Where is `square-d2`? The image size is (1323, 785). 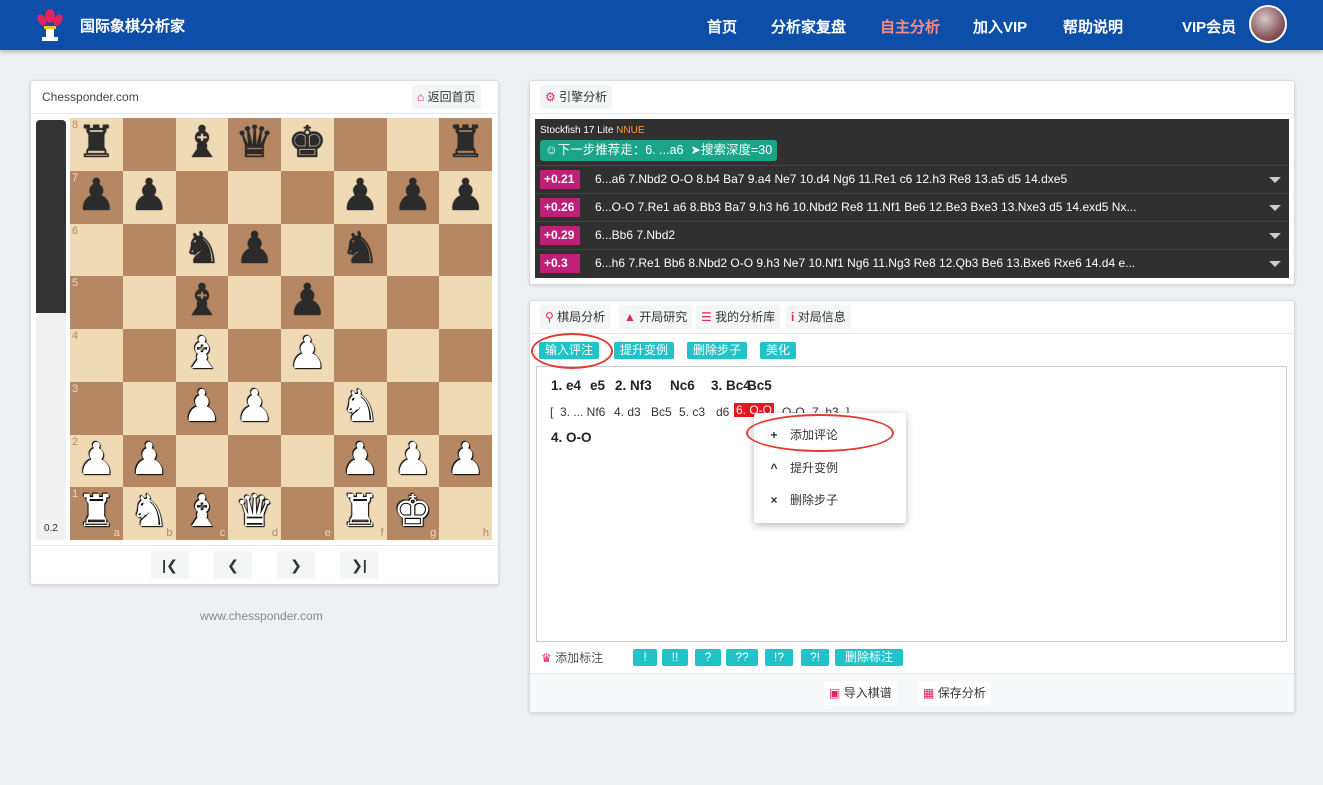
square-d2 is located at coordinates (254, 461).